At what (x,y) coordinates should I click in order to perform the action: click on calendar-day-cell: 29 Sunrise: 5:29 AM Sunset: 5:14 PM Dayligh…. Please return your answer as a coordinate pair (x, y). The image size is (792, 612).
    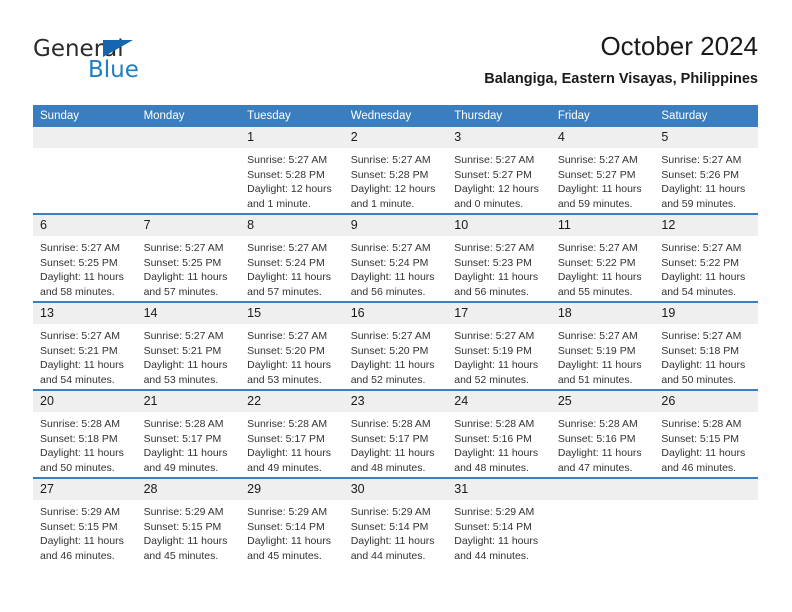
    Looking at the image, I should click on (292, 521).